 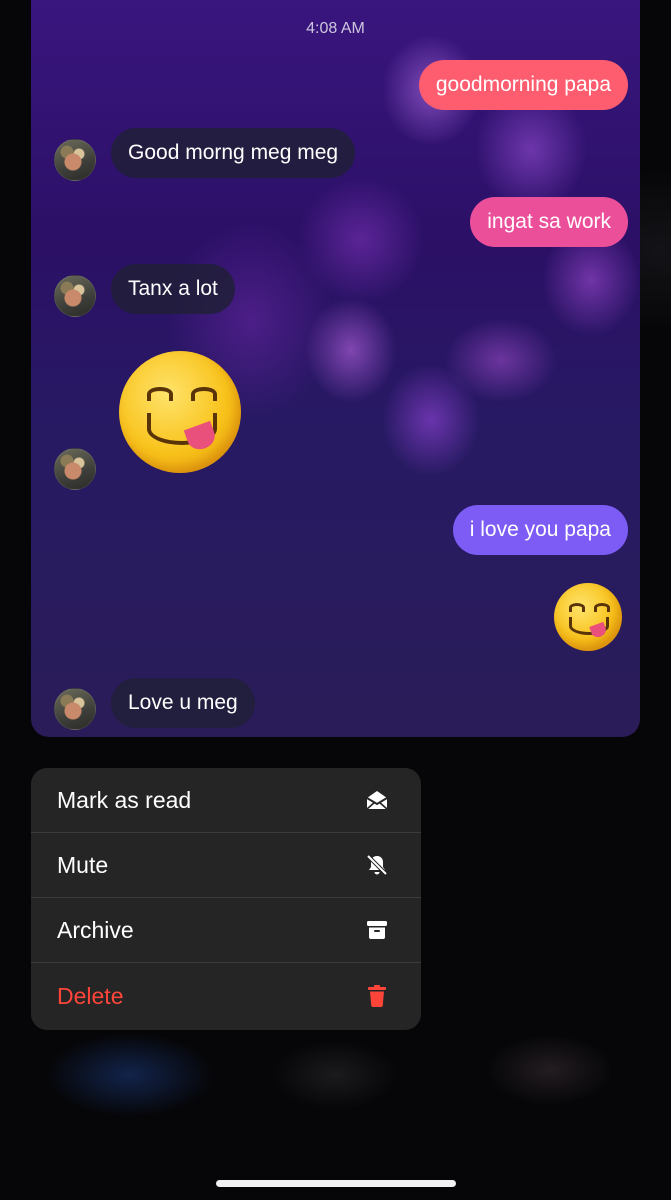 What do you see at coordinates (226, 996) in the screenshot?
I see `delete-menu-item: Delete` at bounding box center [226, 996].